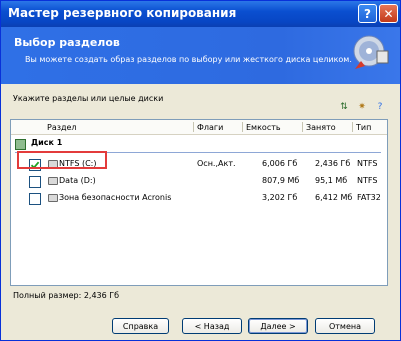  Describe the element at coordinates (77, 180) in the screenshot. I see `partition-name: Data (D:)` at that location.